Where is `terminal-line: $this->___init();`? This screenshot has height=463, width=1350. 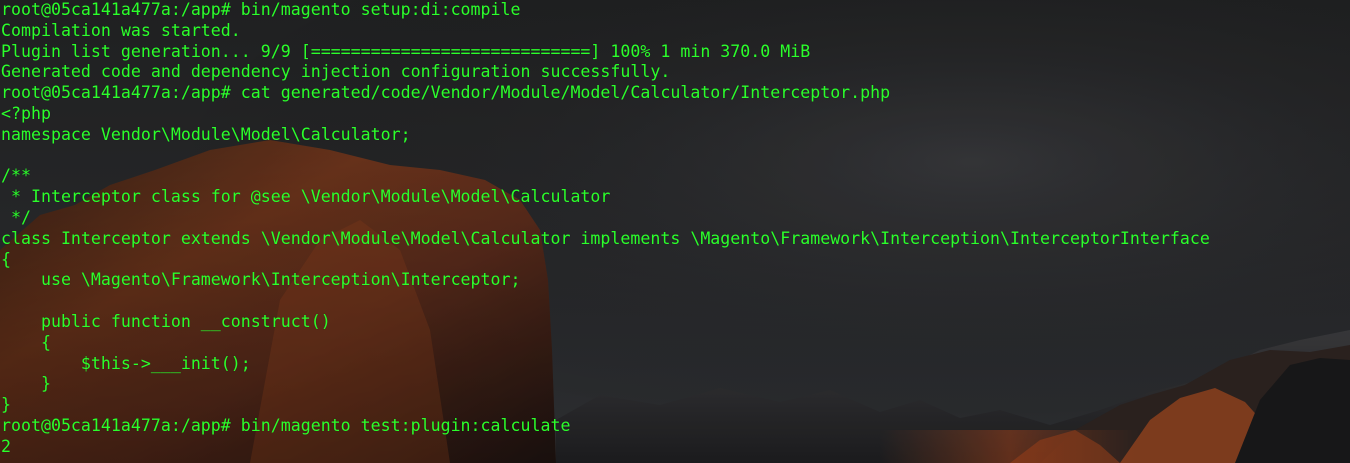 terminal-line: $this->___init(); is located at coordinates (126, 363).